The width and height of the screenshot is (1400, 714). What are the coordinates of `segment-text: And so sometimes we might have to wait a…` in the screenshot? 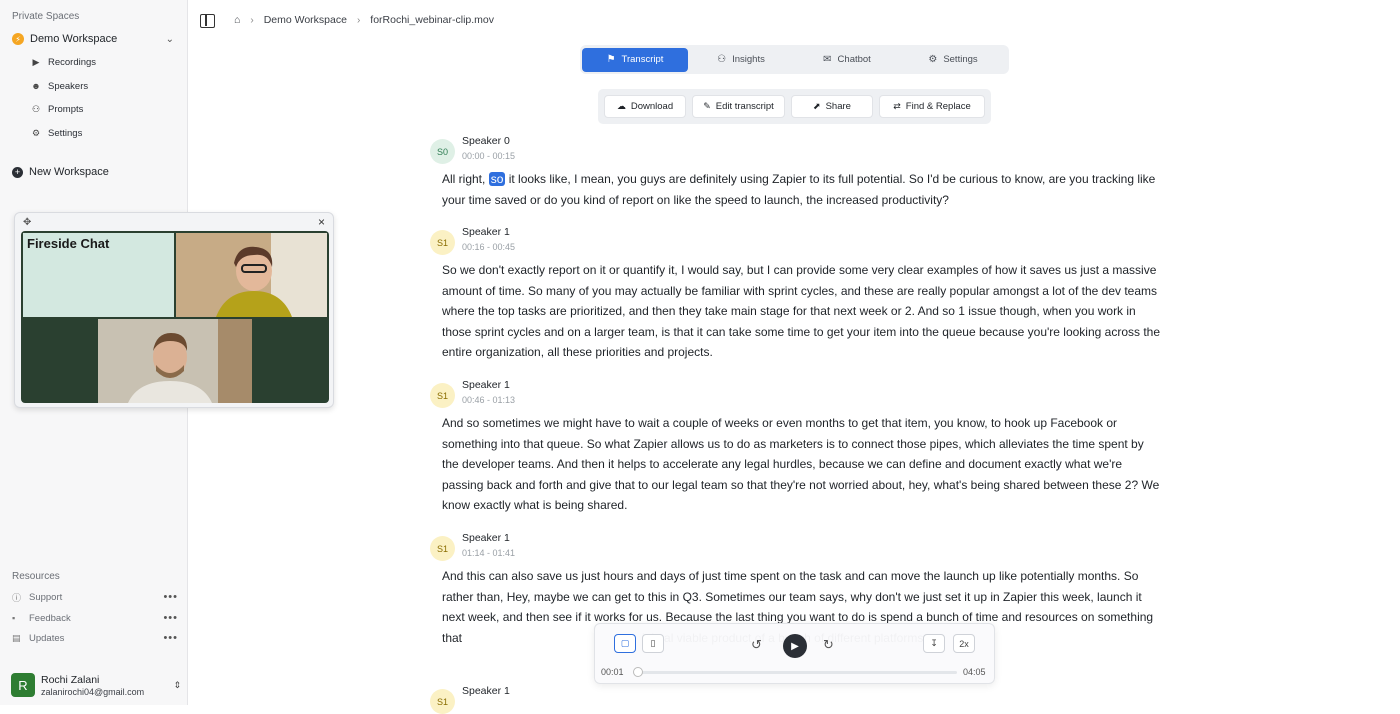 It's located at (802, 464).